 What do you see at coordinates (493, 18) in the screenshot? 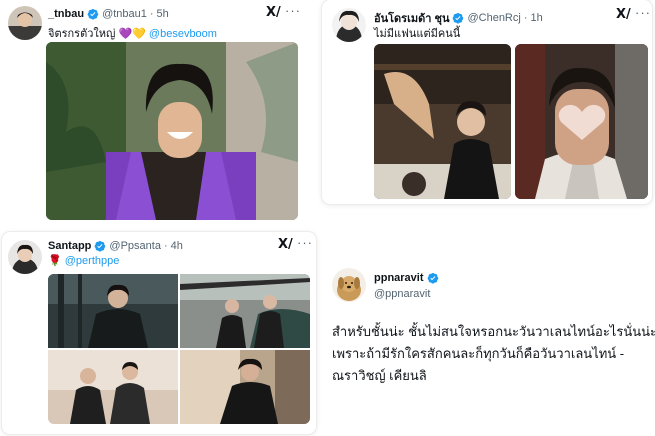
I see `user-handle: @ChenRcj` at bounding box center [493, 18].